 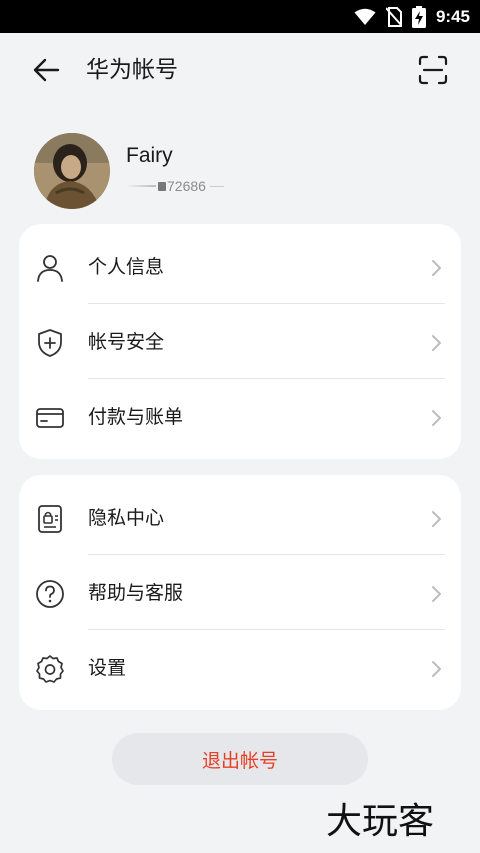 I want to click on status-time: 9:45, so click(x=452, y=16).